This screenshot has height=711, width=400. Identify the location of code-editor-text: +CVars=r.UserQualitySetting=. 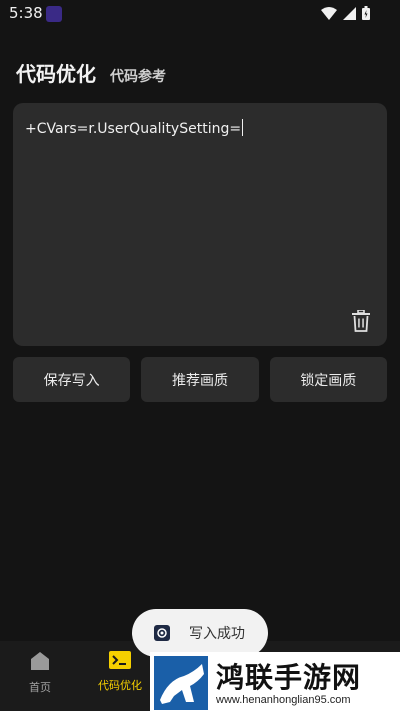
(134, 128).